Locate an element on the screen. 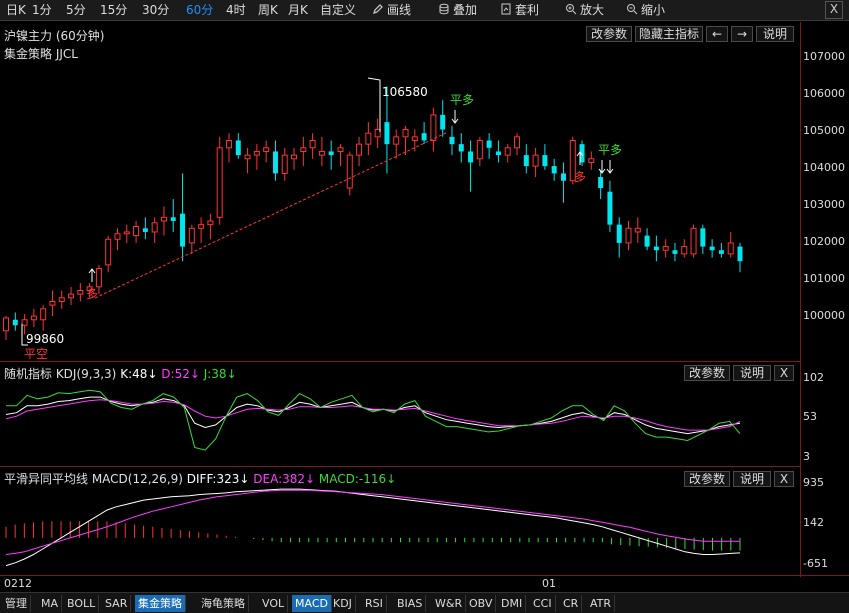 Image resolution: width=849 pixels, height=613 pixels. tab-rsi: RSI is located at coordinates (374, 603).